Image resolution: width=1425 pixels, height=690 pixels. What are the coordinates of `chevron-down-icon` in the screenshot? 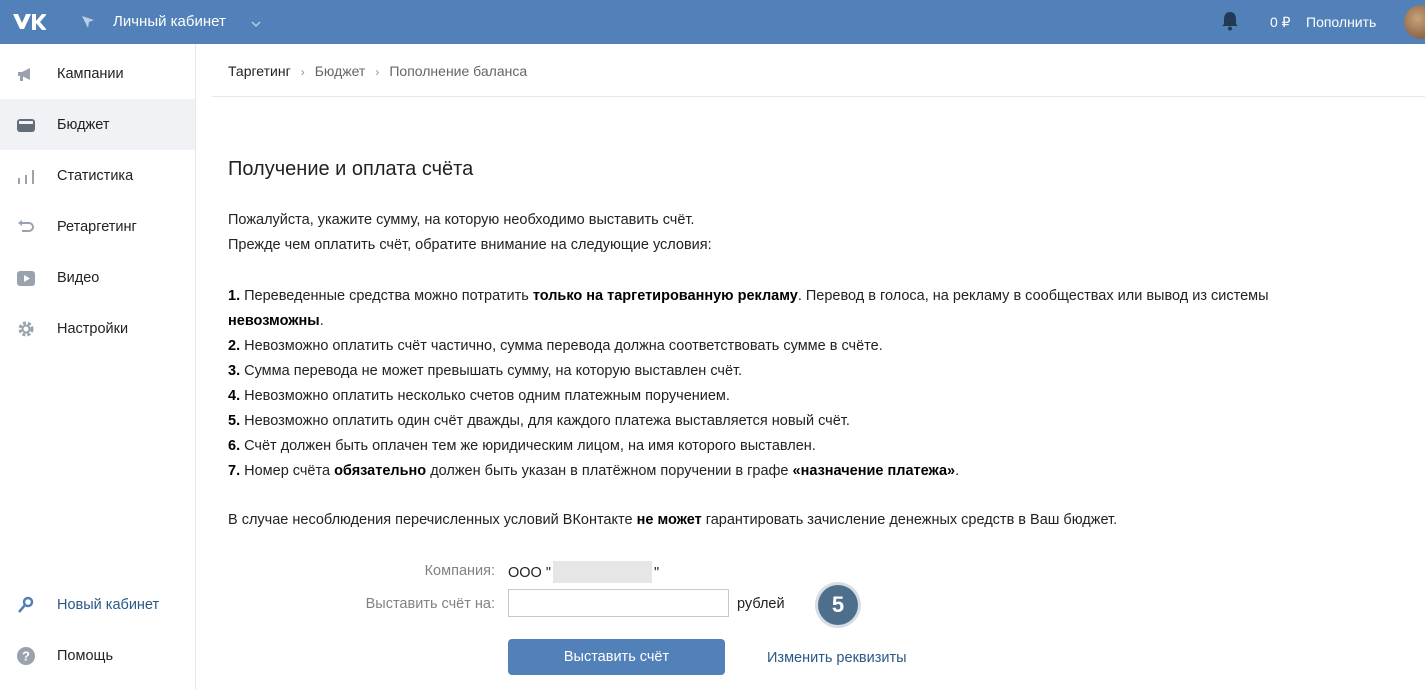 It's located at (256, 22).